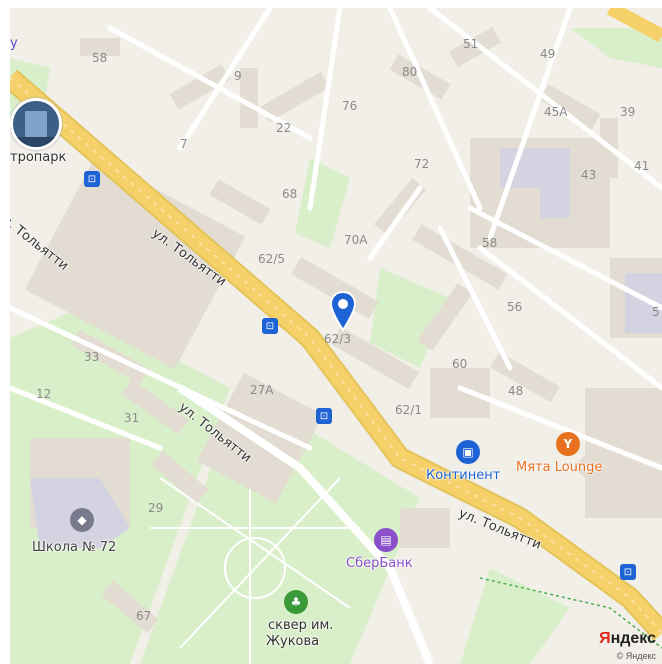  I want to click on poi-label-park-line1: сквер им., so click(300, 625).